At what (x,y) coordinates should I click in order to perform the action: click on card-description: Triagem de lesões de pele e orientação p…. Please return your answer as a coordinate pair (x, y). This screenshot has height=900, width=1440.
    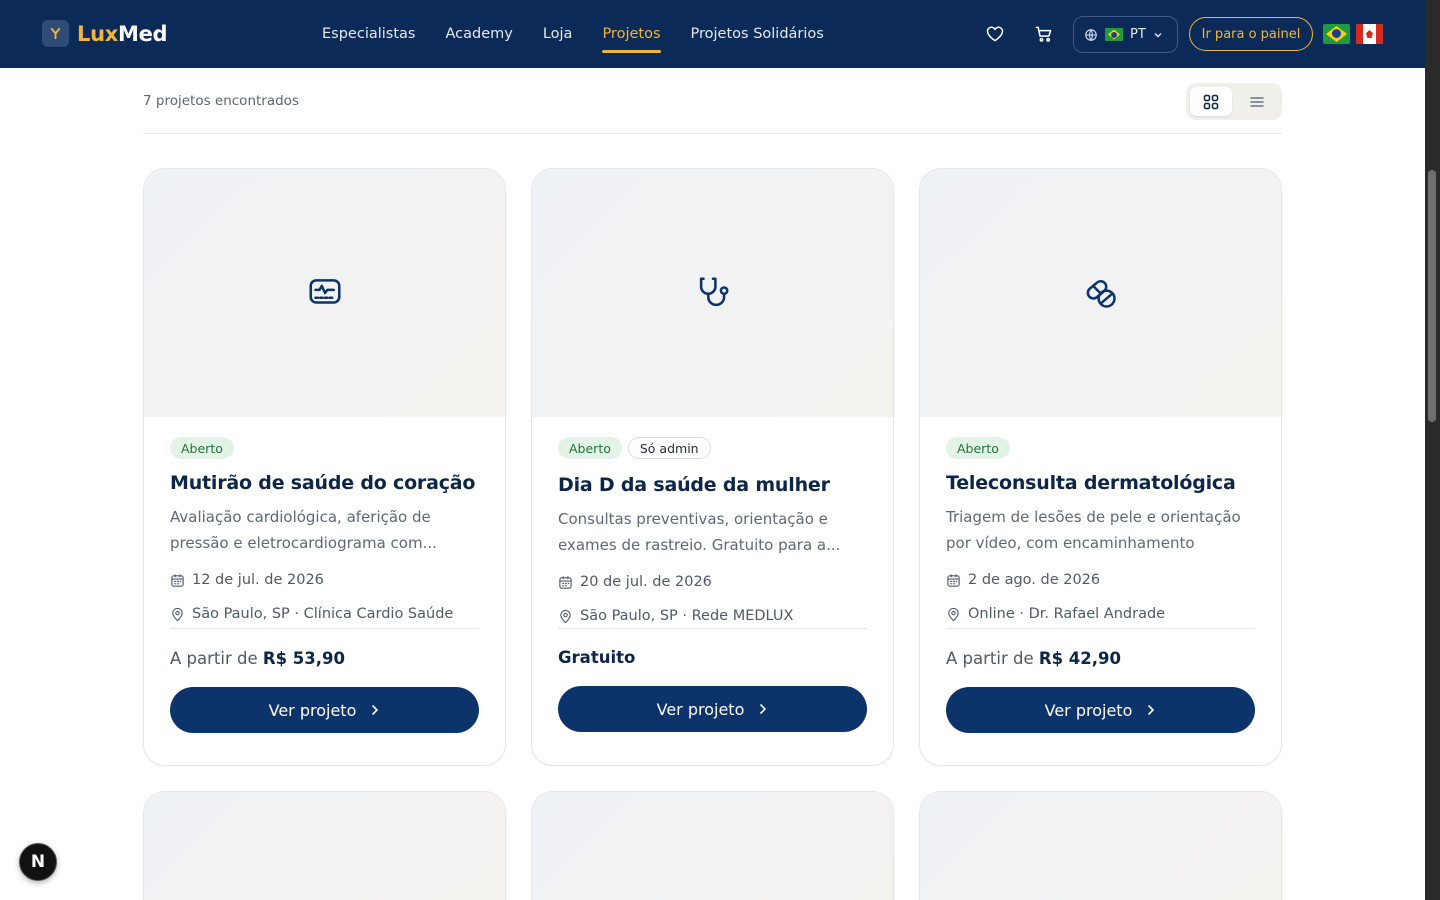
    Looking at the image, I should click on (1093, 530).